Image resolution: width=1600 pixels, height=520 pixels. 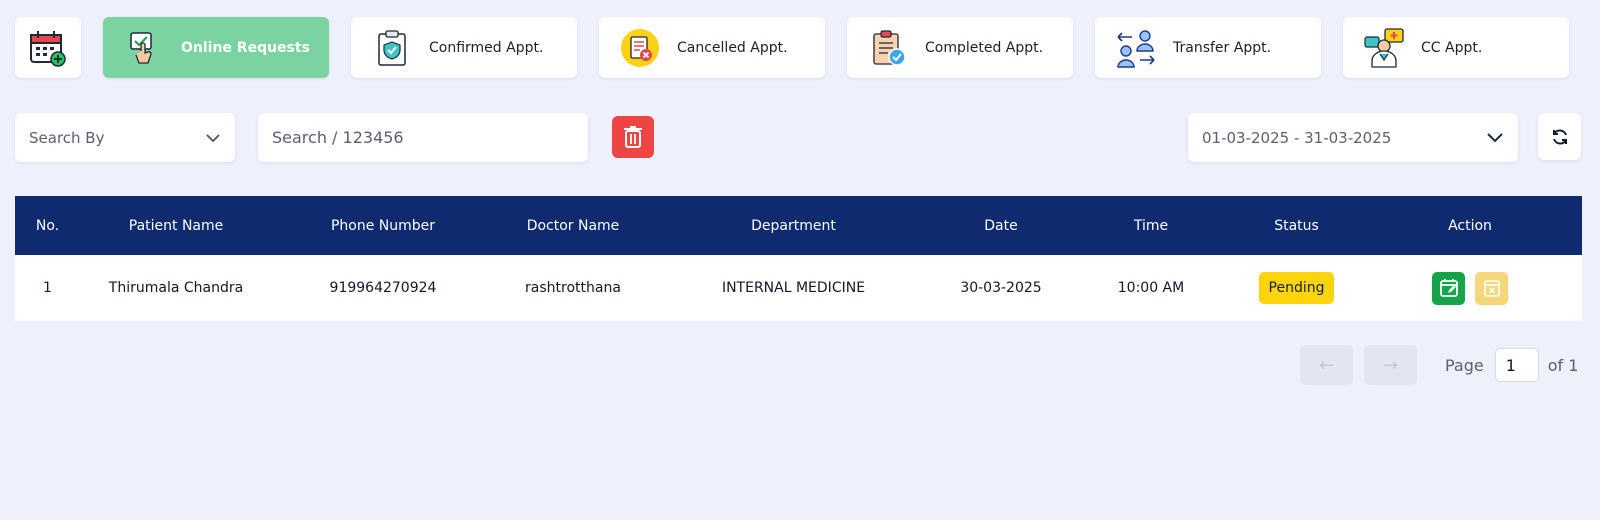 I want to click on column-header: Department, so click(x=793, y=225).